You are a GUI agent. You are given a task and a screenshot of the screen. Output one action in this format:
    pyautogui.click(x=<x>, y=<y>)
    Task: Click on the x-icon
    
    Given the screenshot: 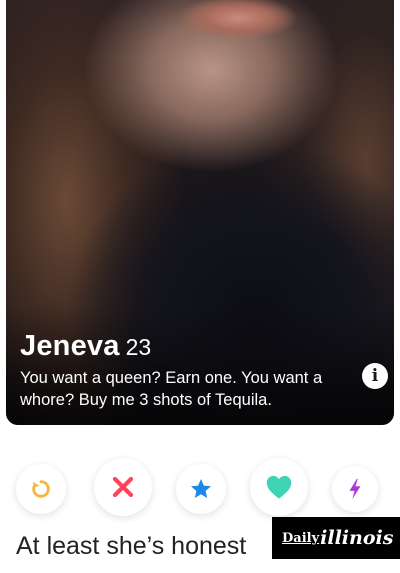 What is the action you would take?
    pyautogui.click(x=123, y=487)
    